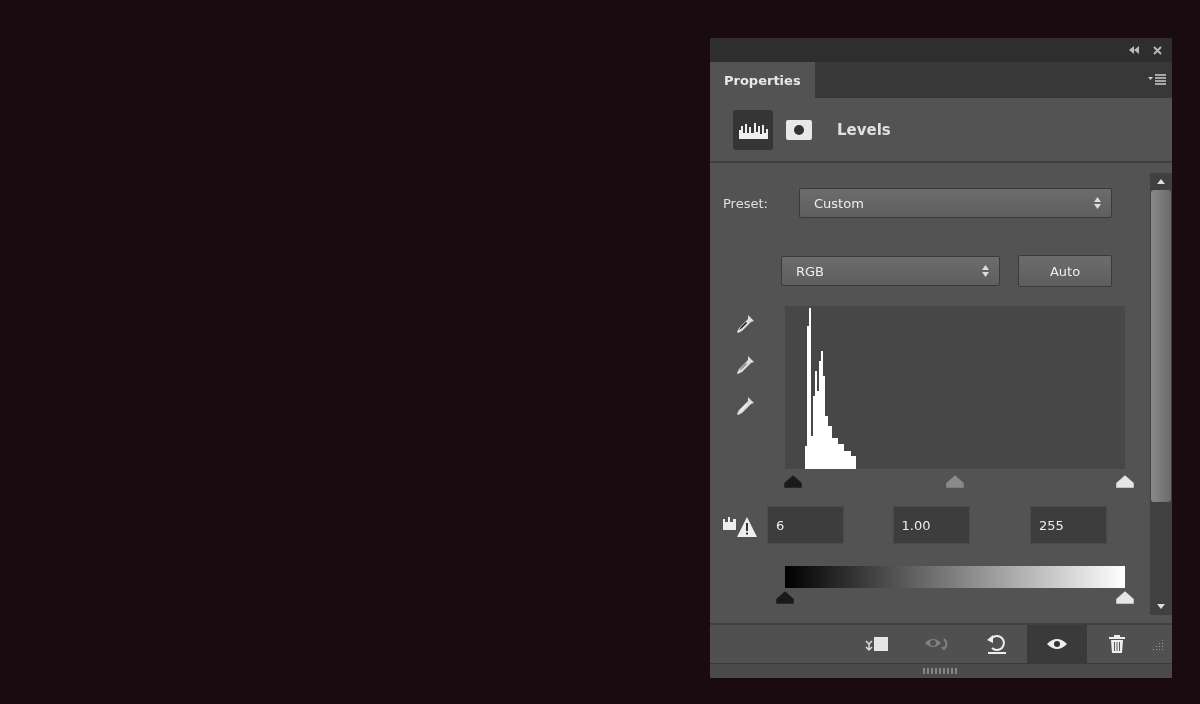 The image size is (1200, 704). What do you see at coordinates (1134, 50) in the screenshot?
I see `collapse-icon` at bounding box center [1134, 50].